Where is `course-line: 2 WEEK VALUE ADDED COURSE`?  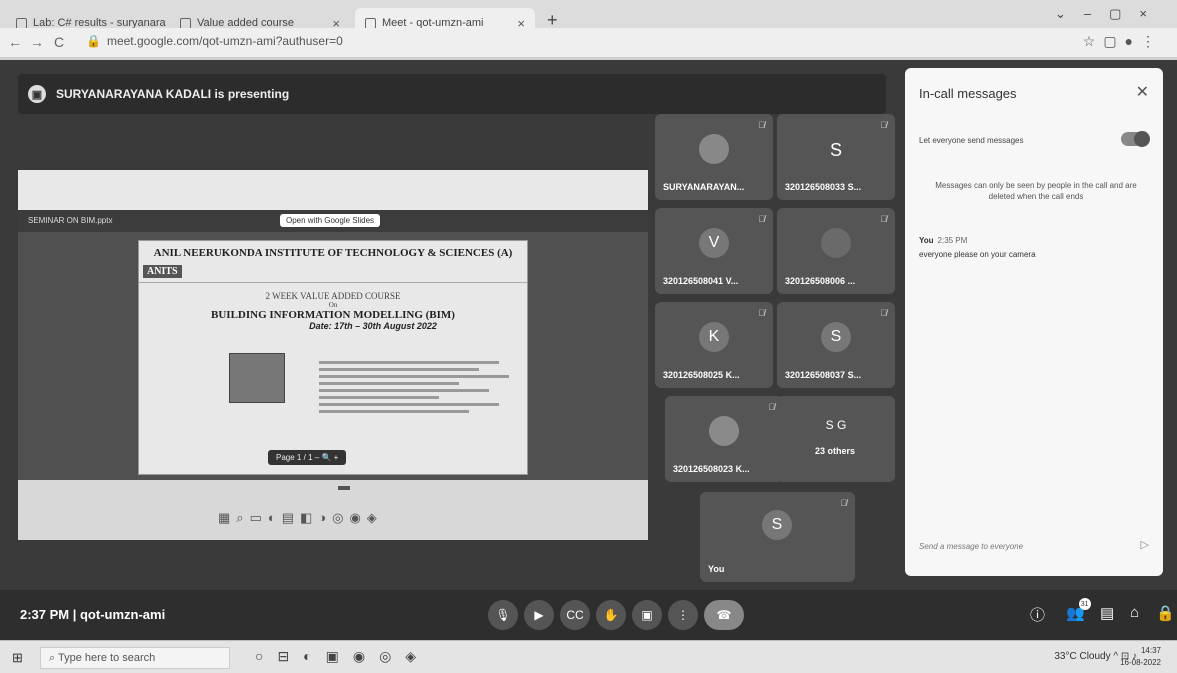 course-line: 2 WEEK VALUE ADDED COURSE is located at coordinates (333, 296).